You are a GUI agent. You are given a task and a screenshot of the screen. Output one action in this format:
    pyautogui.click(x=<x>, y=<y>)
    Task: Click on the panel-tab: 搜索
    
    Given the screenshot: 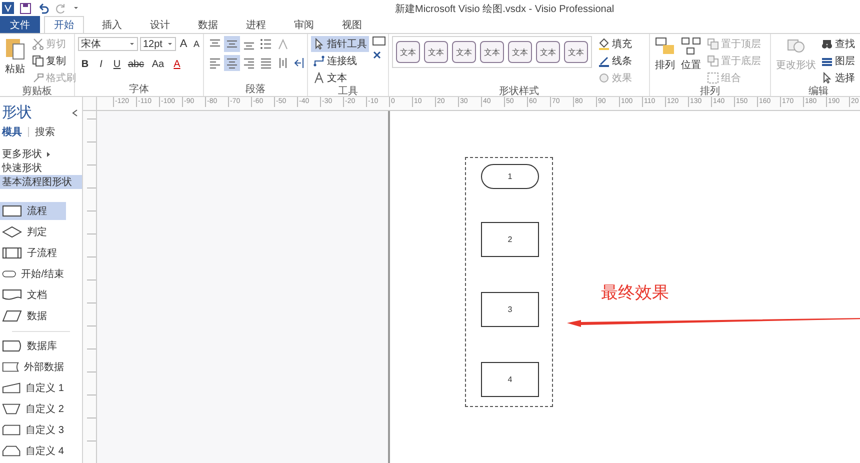 What is the action you would take?
    pyautogui.click(x=45, y=132)
    